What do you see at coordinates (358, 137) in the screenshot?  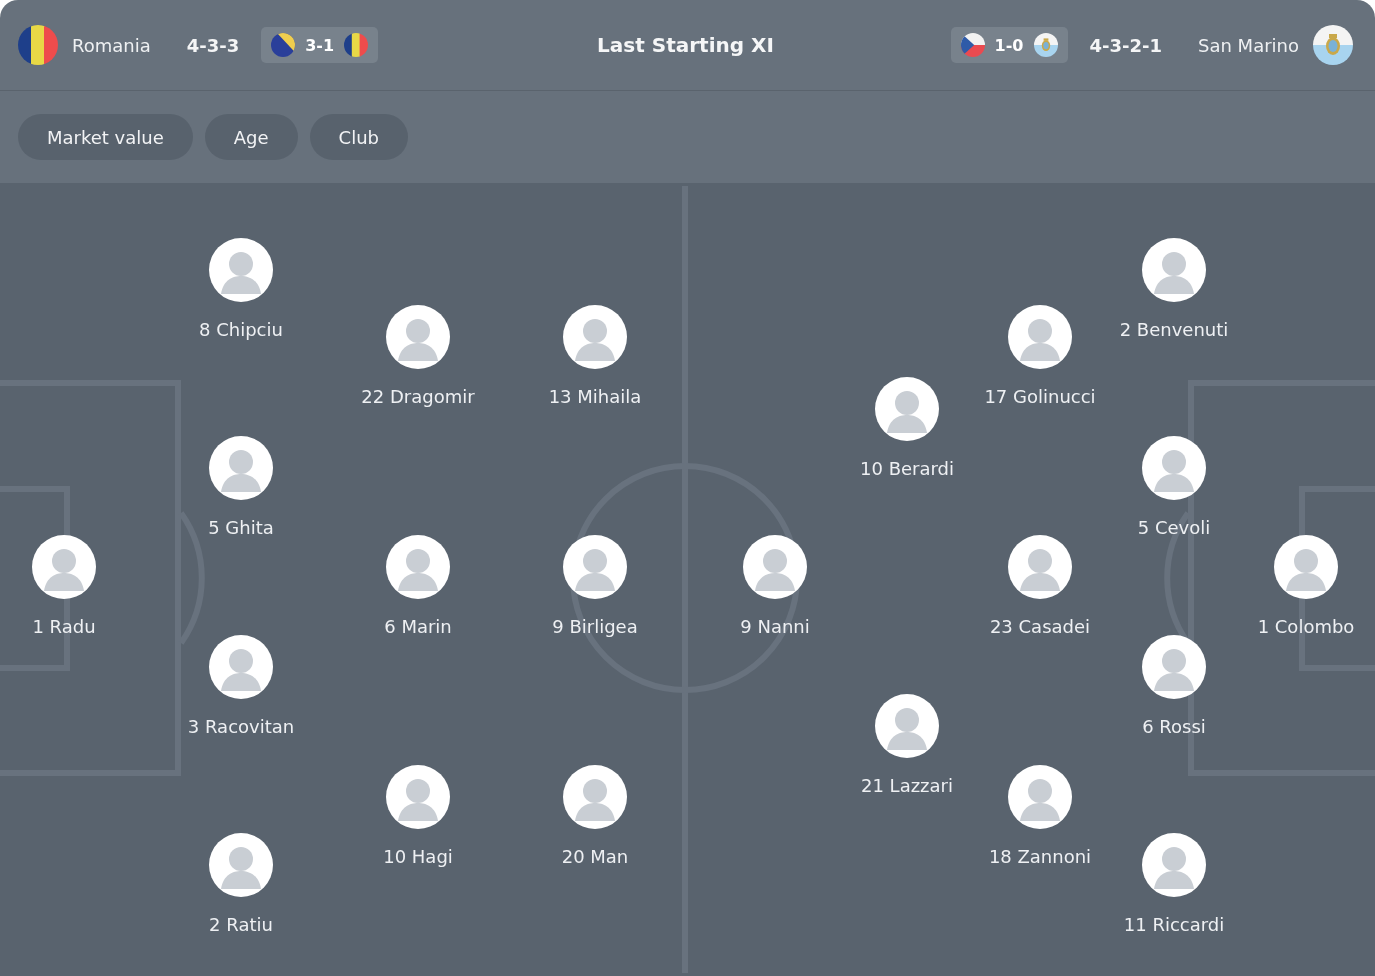 I see `filter-button: Club` at bounding box center [358, 137].